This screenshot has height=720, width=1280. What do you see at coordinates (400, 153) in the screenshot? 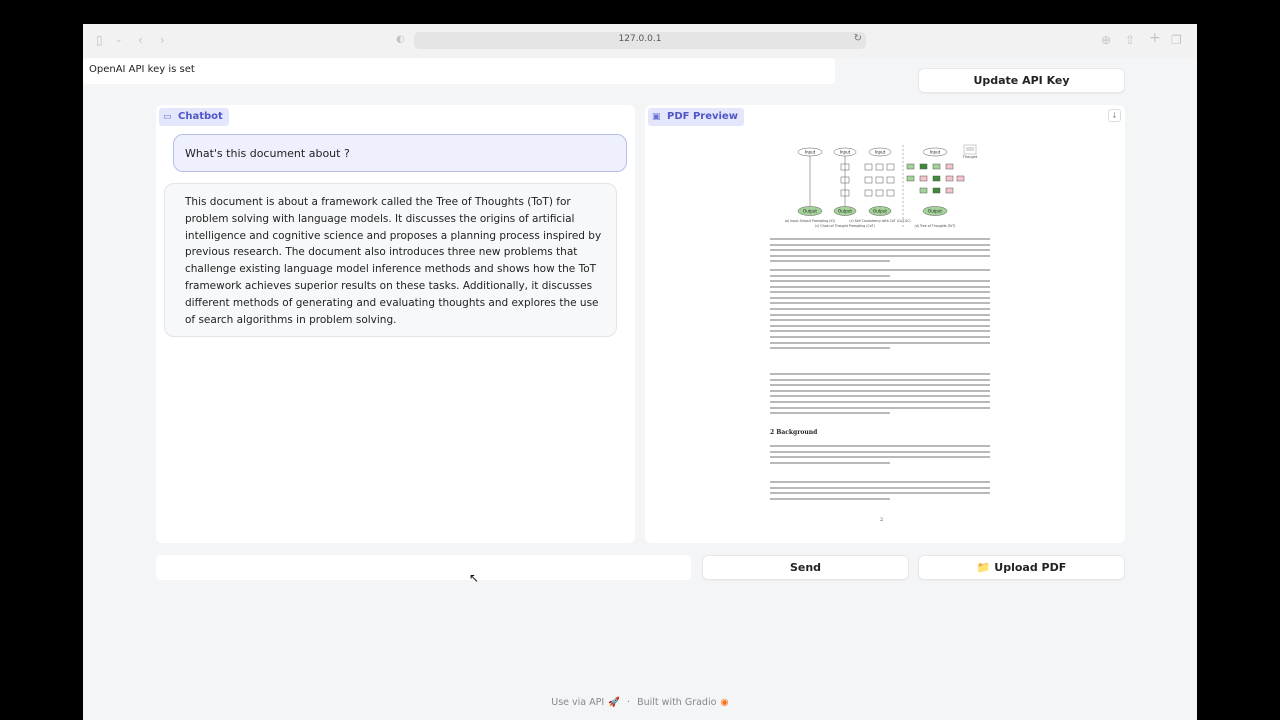
I see `user-message: What's this document about ?` at bounding box center [400, 153].